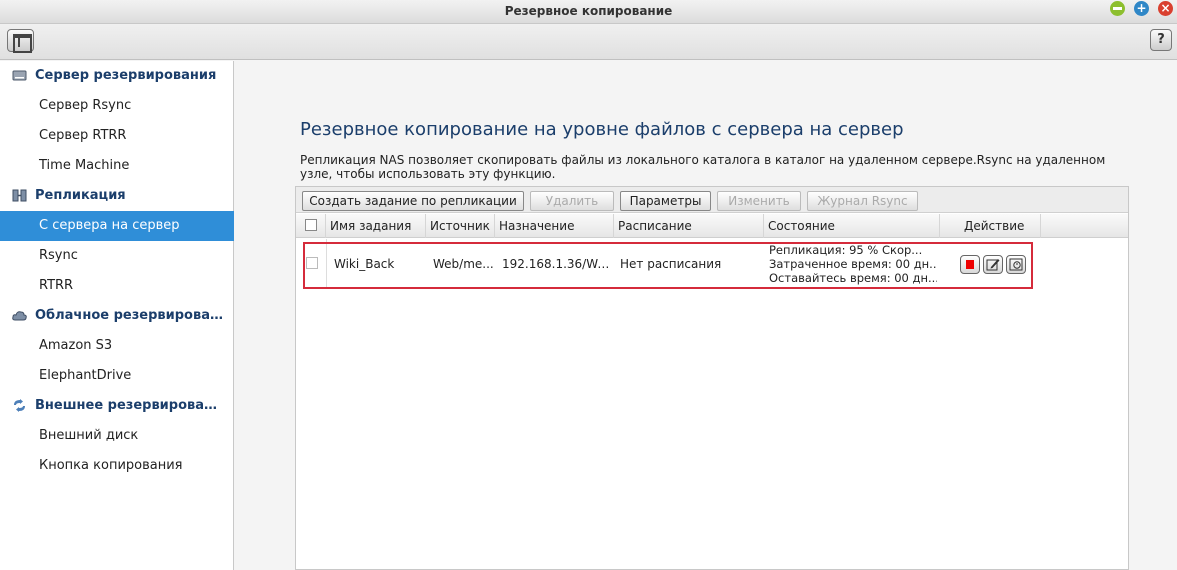 The width and height of the screenshot is (1177, 570). What do you see at coordinates (117, 166) in the screenshot?
I see `sidebar-item-time-machine: Time Machine` at bounding box center [117, 166].